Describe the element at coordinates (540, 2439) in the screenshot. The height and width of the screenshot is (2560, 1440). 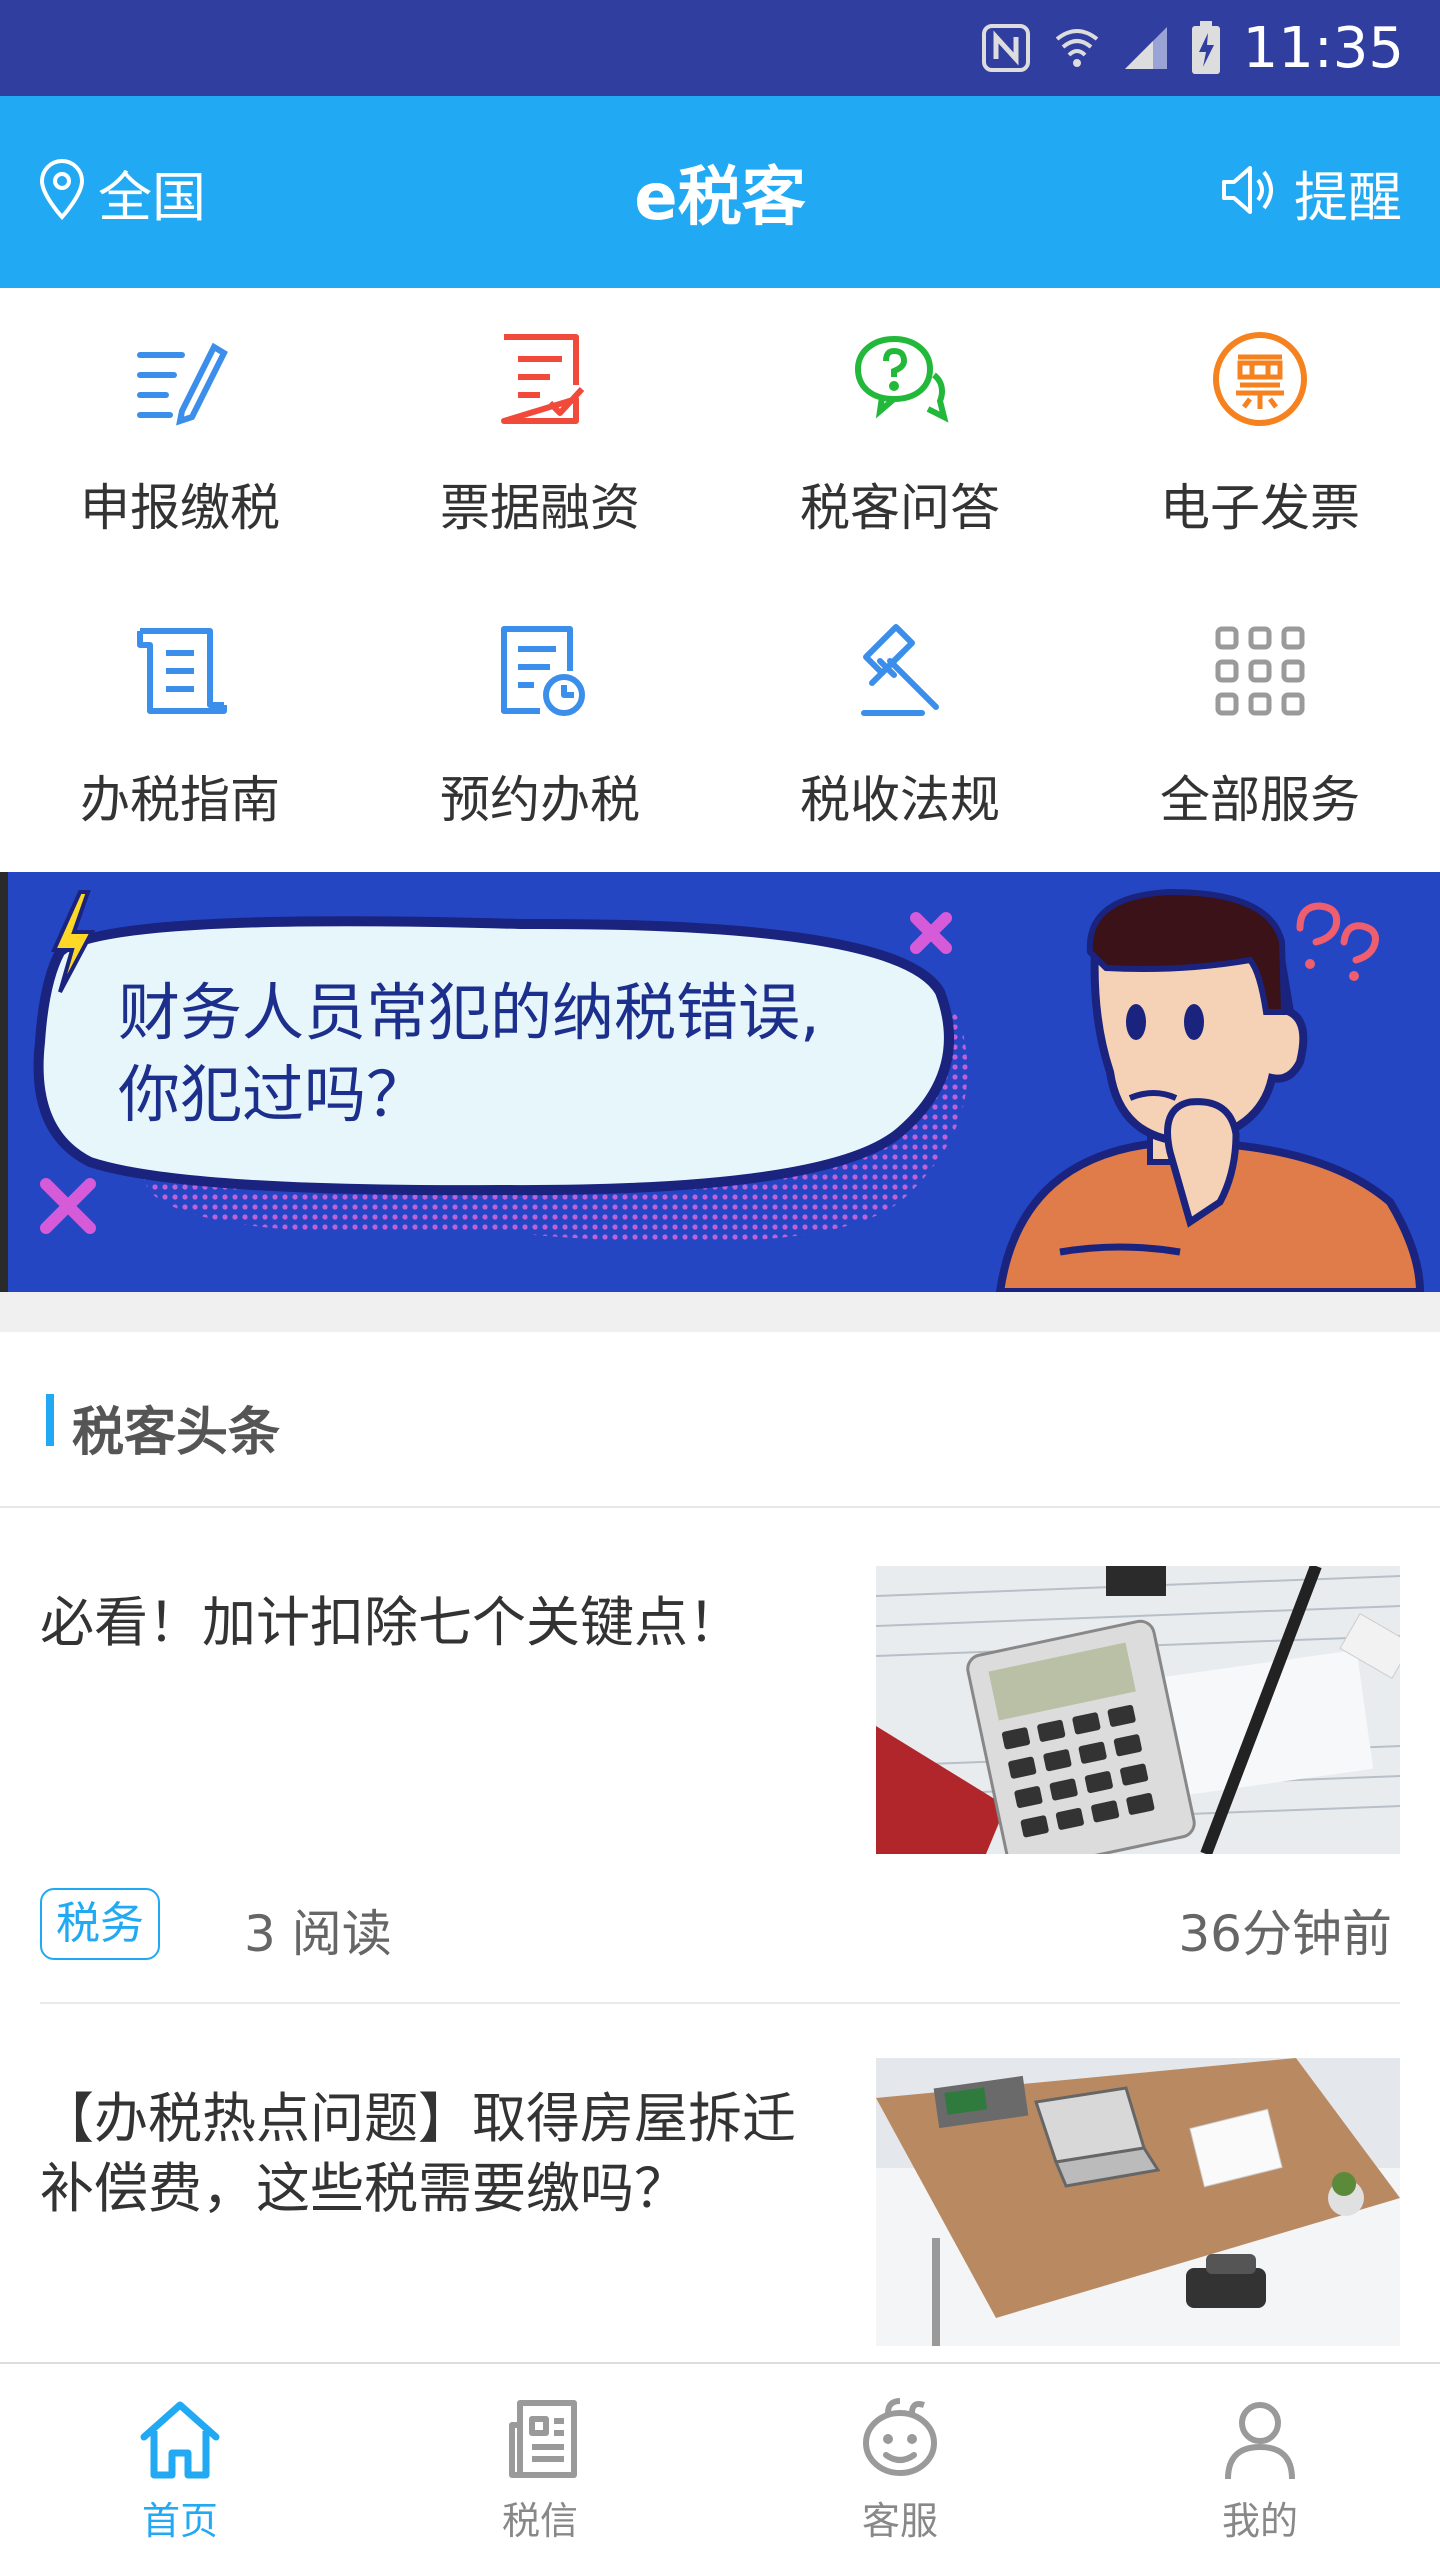
I see `news-icon` at that location.